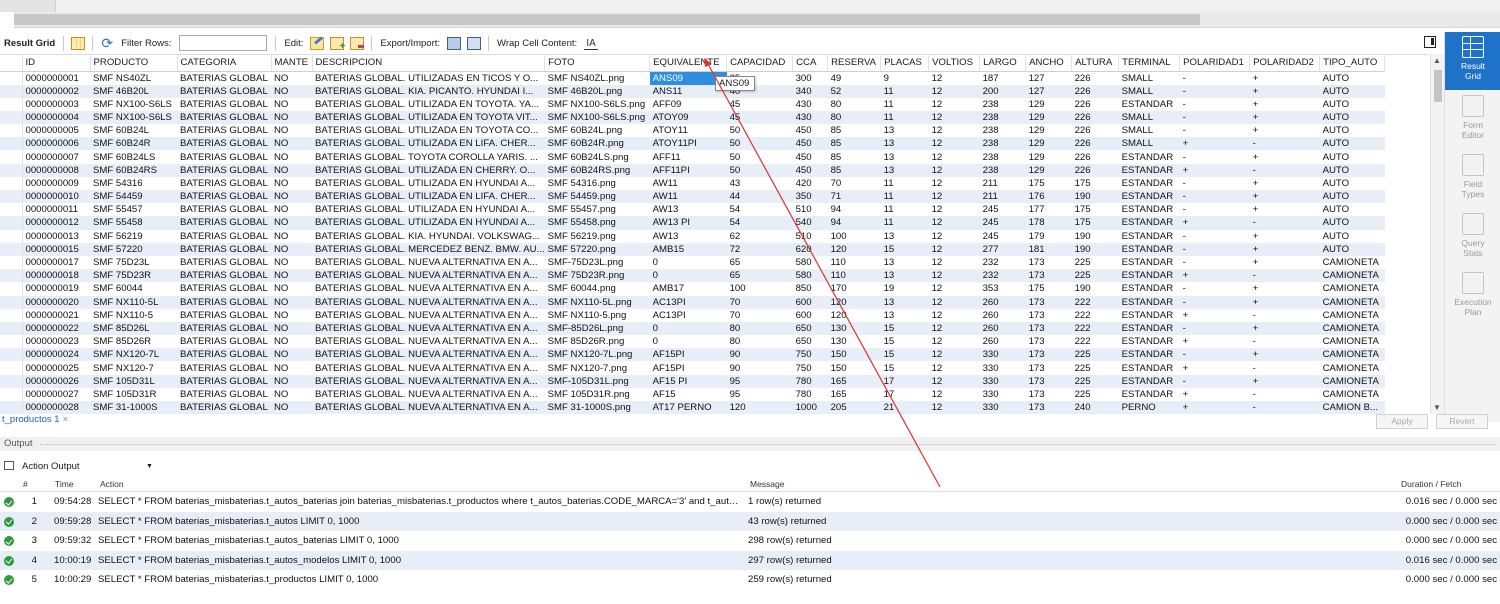 This screenshot has height=604, width=1500. I want to click on revert-button: Revert, so click(1462, 421).